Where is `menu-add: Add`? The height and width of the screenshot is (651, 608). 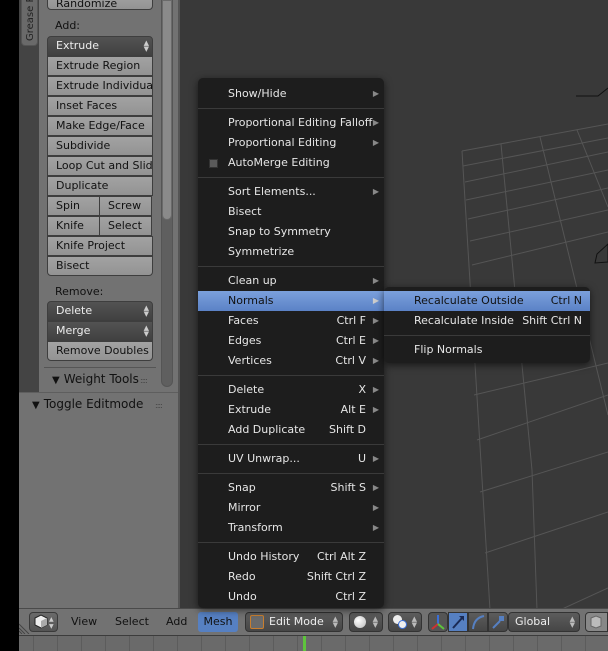
menu-add: Add is located at coordinates (176, 622).